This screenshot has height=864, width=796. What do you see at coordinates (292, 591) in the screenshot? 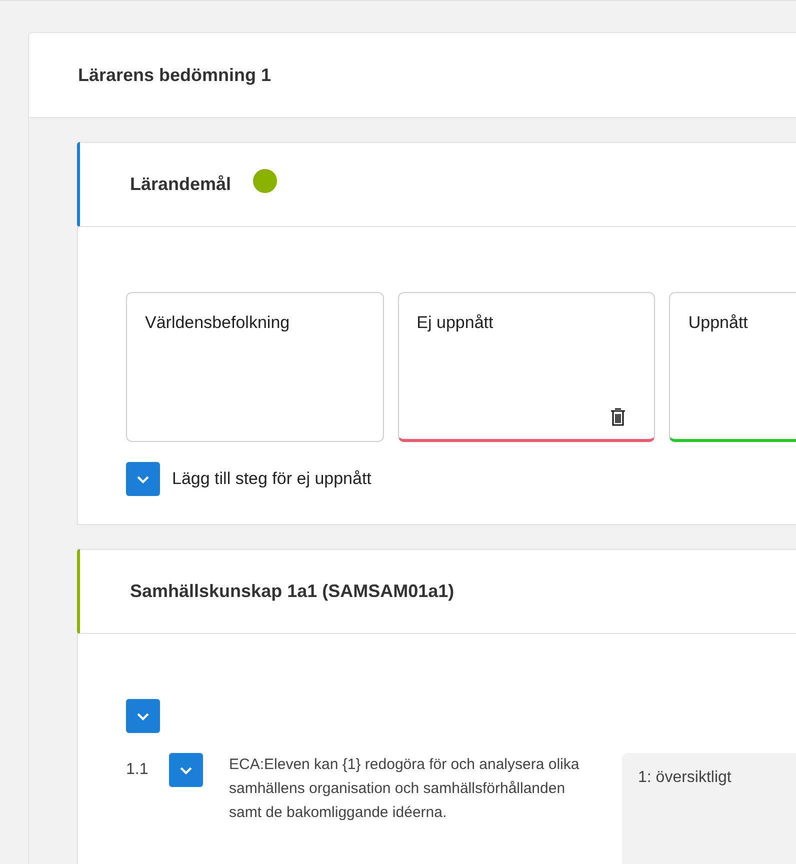
I see `course-title: Samhällskunskap 1a1 (SAMSAM01a1)` at bounding box center [292, 591].